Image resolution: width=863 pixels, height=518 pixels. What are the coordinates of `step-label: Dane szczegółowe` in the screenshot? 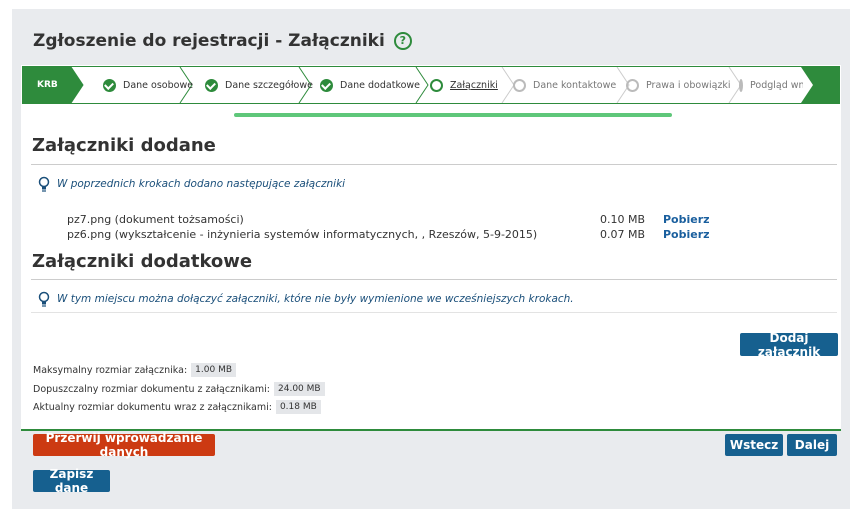 It's located at (269, 85).